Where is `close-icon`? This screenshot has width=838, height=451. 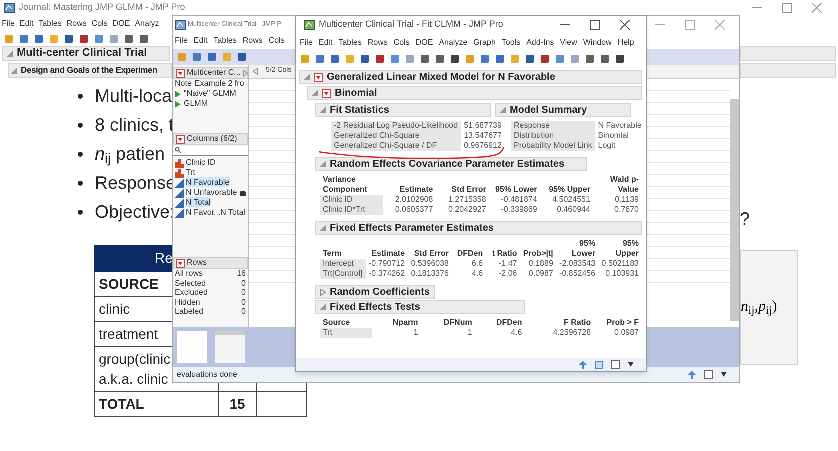
close-icon is located at coordinates (625, 25).